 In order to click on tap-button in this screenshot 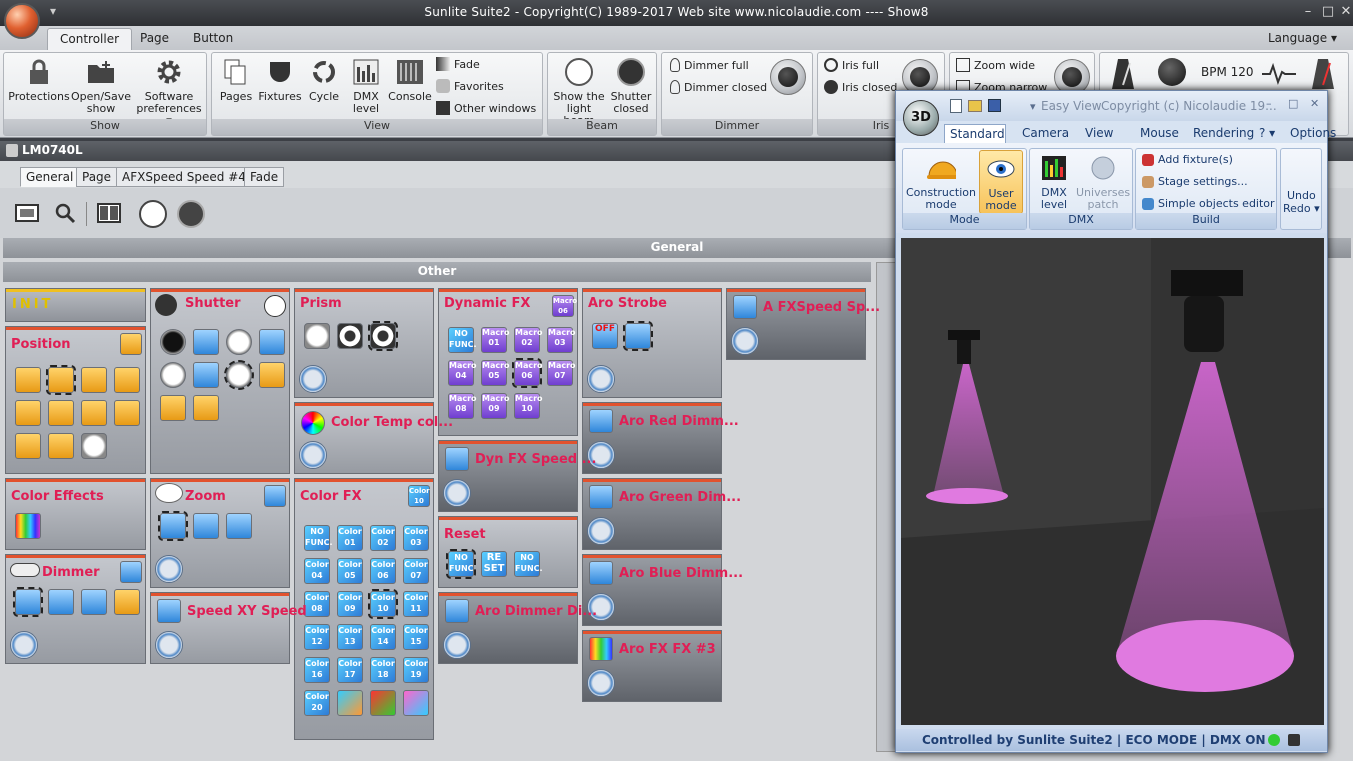, I will do `click(1172, 72)`.